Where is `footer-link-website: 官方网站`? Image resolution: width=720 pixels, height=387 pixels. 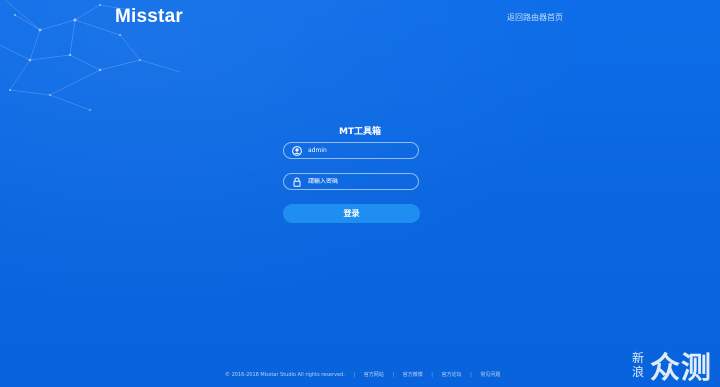 footer-link-website: 官方网站 is located at coordinates (374, 375).